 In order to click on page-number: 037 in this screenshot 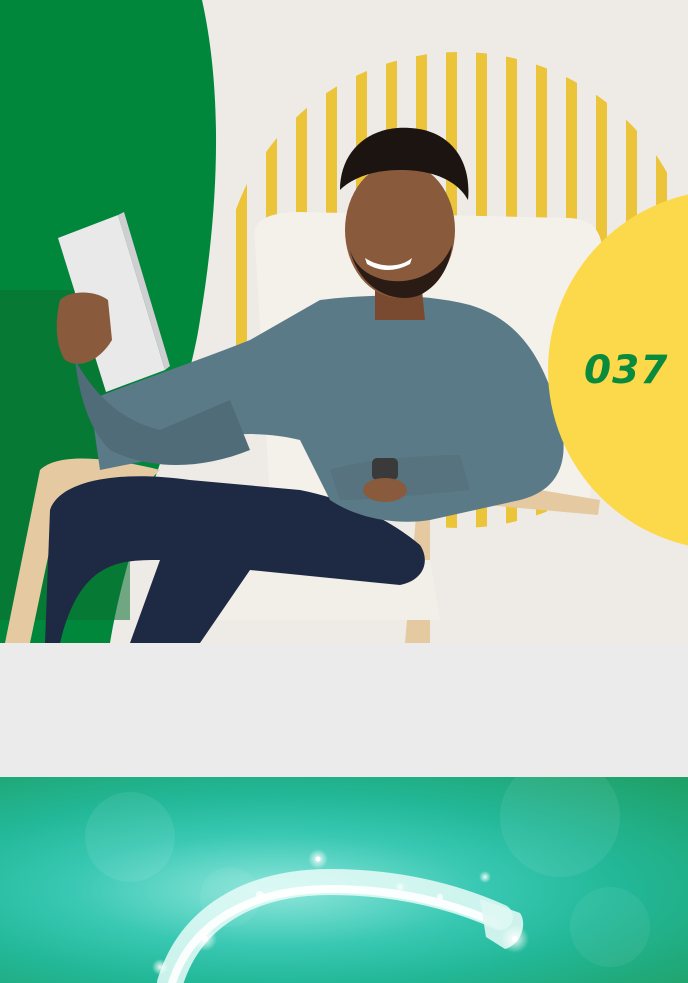, I will do `click(626, 370)`.